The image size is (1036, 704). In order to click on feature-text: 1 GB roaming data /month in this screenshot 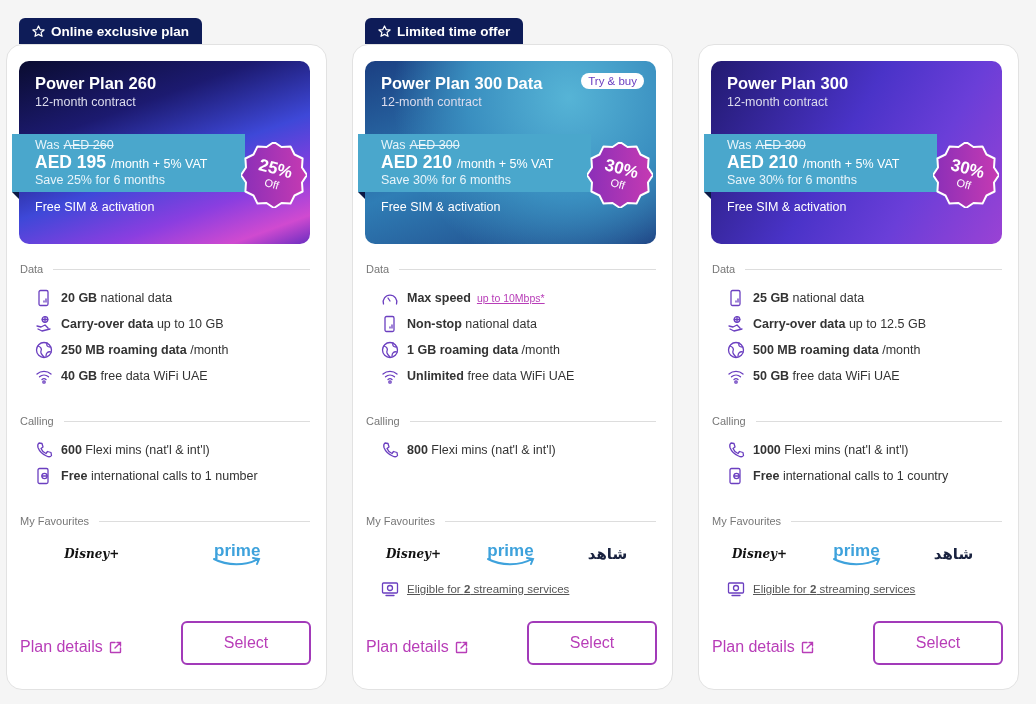, I will do `click(483, 350)`.